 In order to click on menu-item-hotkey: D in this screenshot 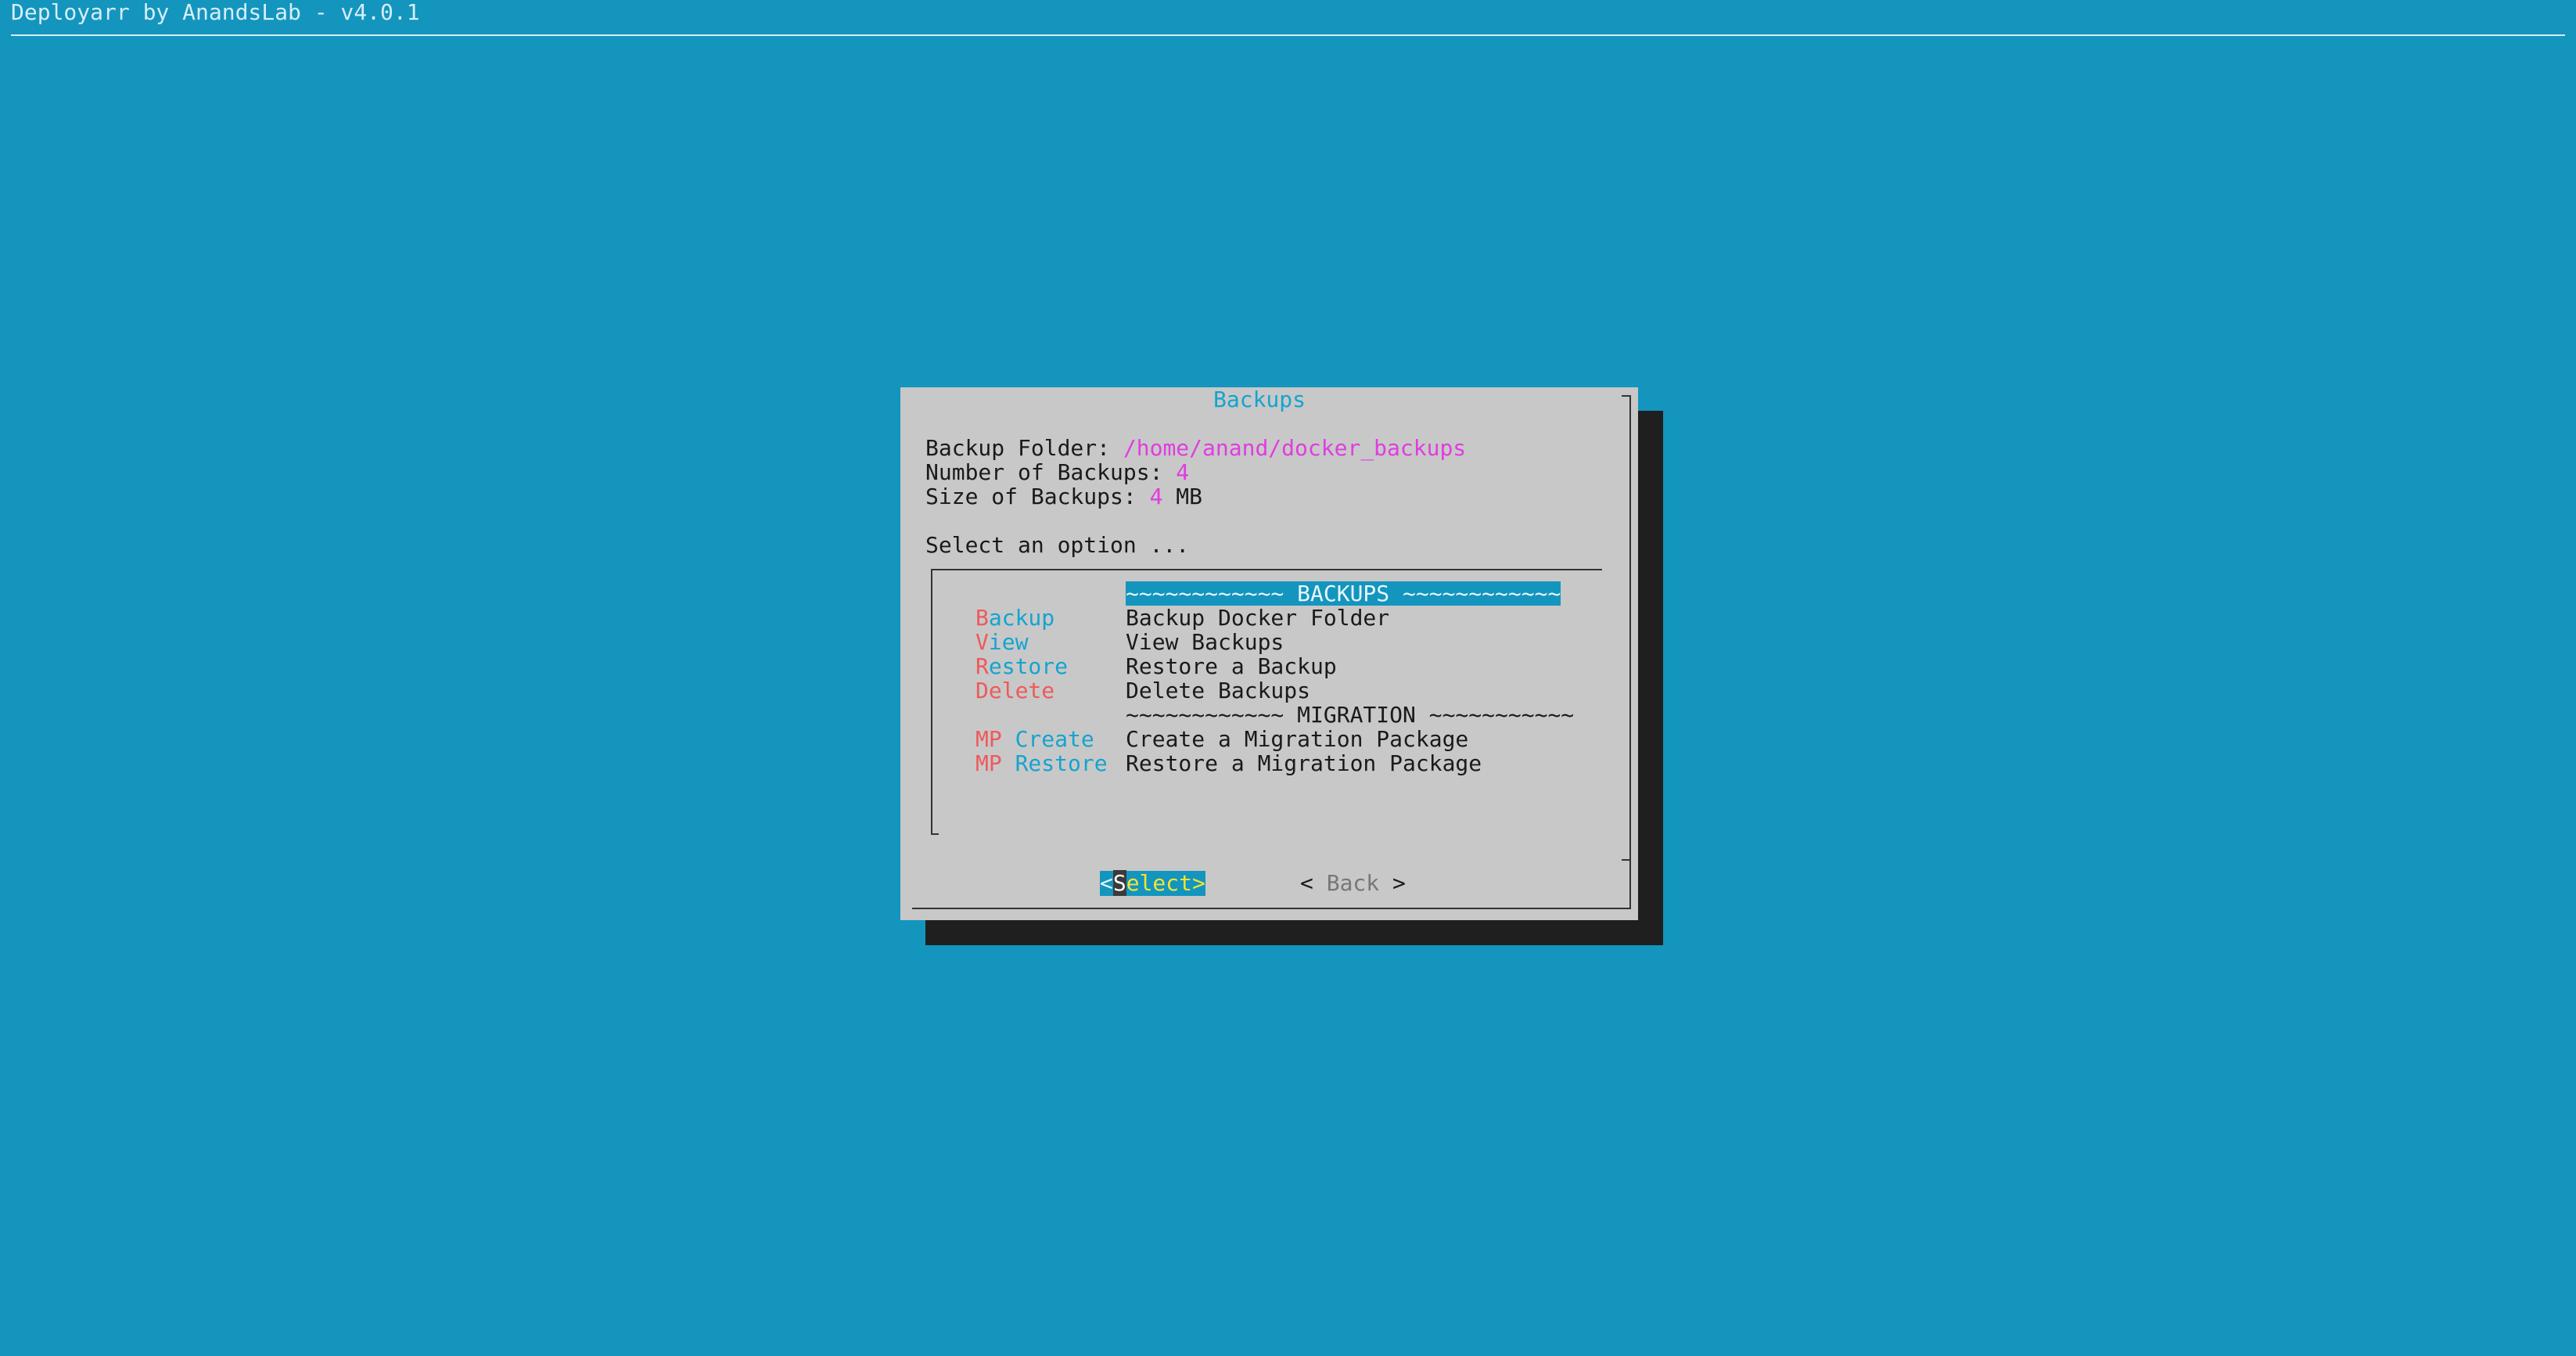, I will do `click(982, 690)`.